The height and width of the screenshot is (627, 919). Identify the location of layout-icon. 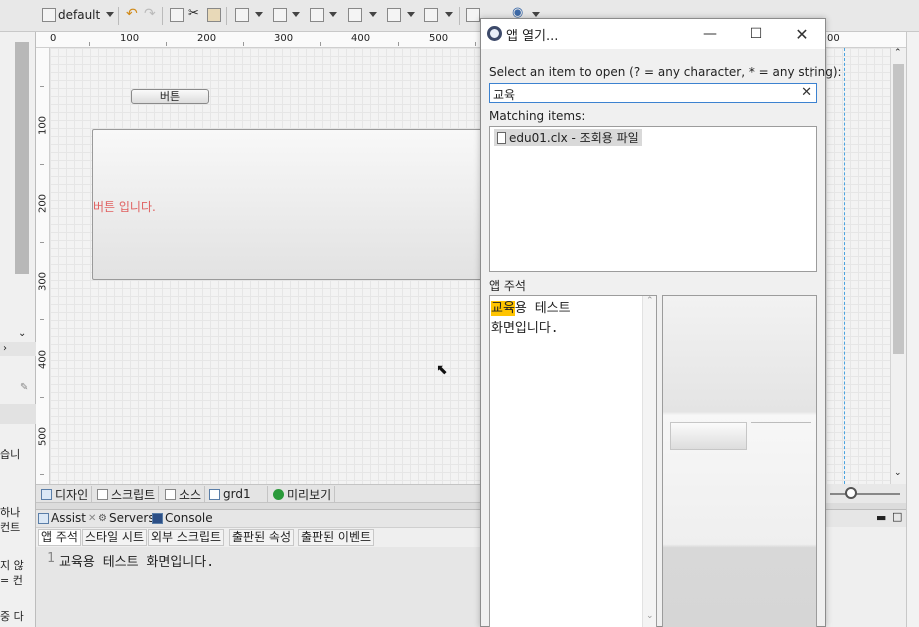
(49, 15).